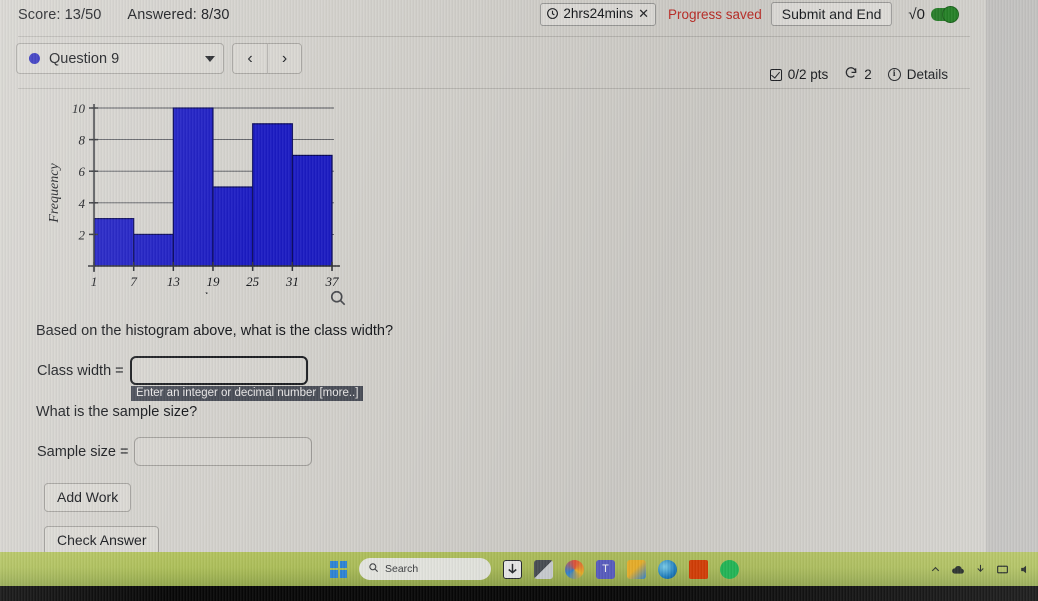  I want to click on spotify-icon, so click(729, 569).